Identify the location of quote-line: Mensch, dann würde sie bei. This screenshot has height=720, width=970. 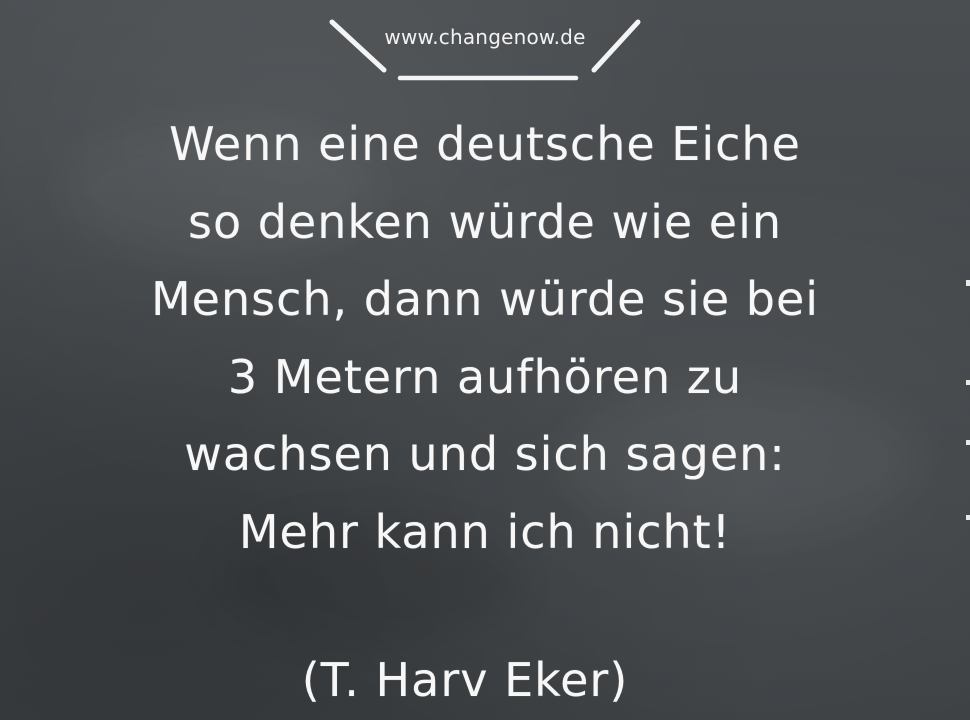
(485, 299).